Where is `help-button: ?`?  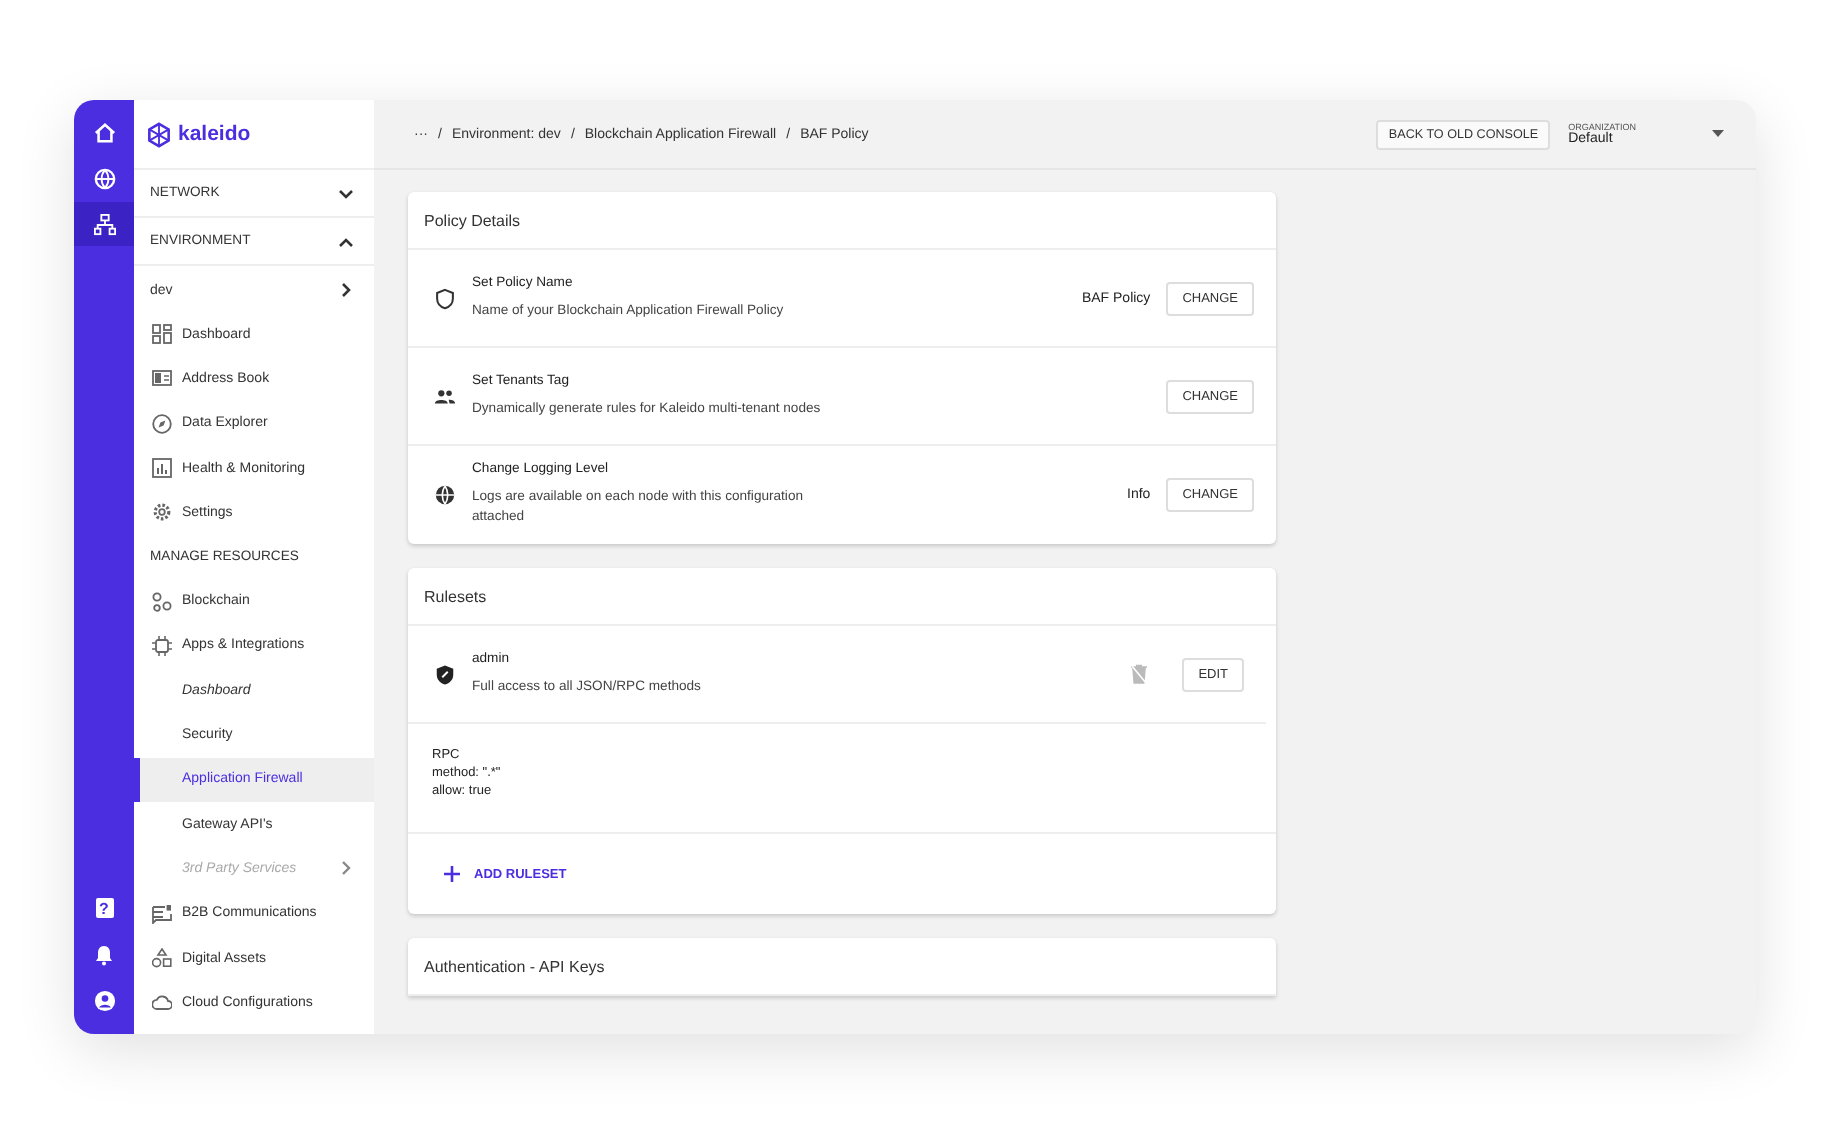 help-button: ? is located at coordinates (104, 908).